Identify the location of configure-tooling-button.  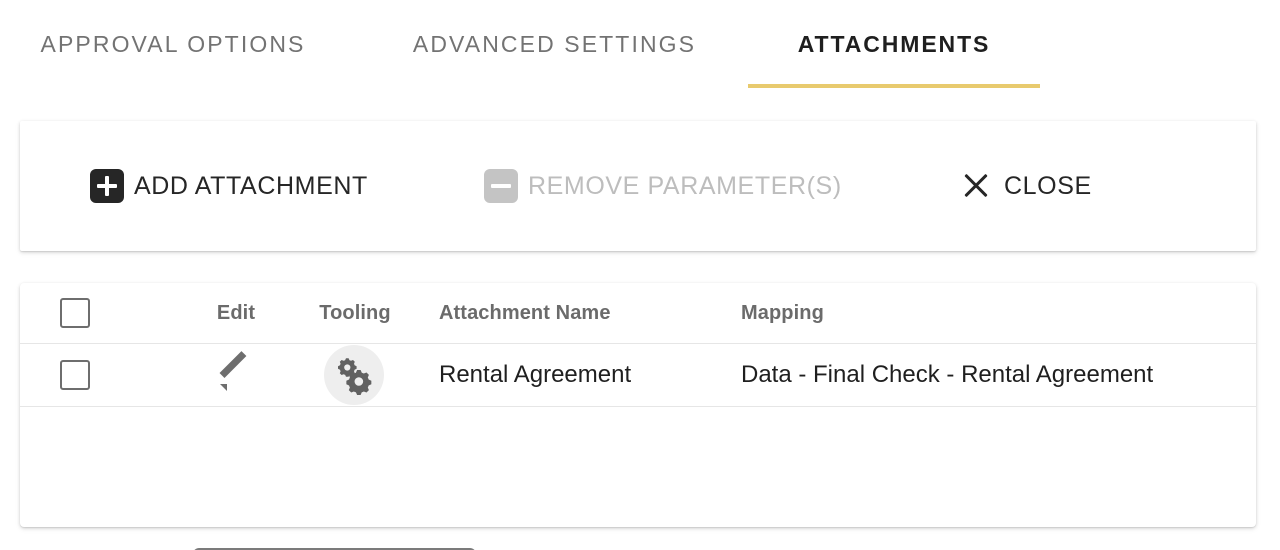
(354, 375).